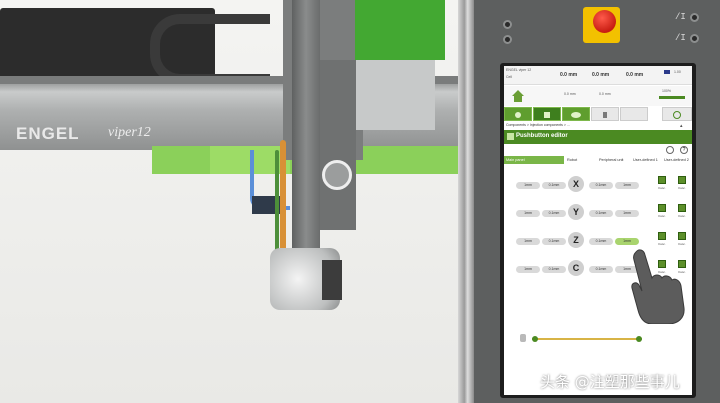 This screenshot has width=720, height=403. I want to click on help-icon: ?, so click(684, 150).